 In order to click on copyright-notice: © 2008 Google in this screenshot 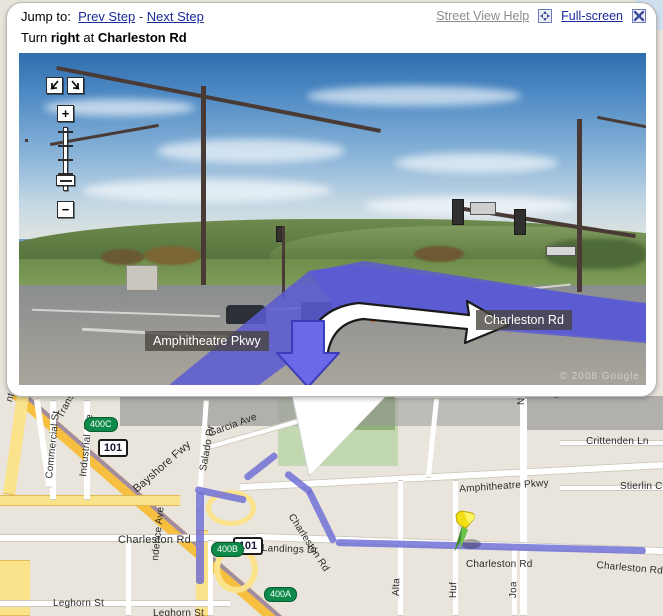, I will do `click(599, 376)`.